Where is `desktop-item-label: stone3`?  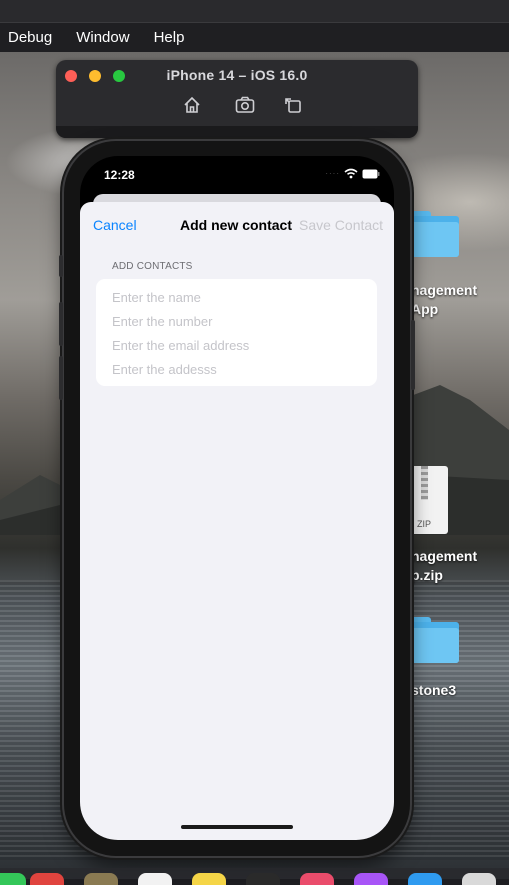 desktop-item-label: stone3 is located at coordinates (433, 690).